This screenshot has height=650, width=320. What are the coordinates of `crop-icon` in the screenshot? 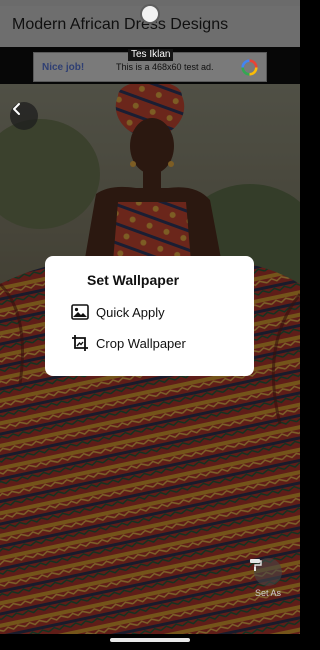 It's located at (80, 343).